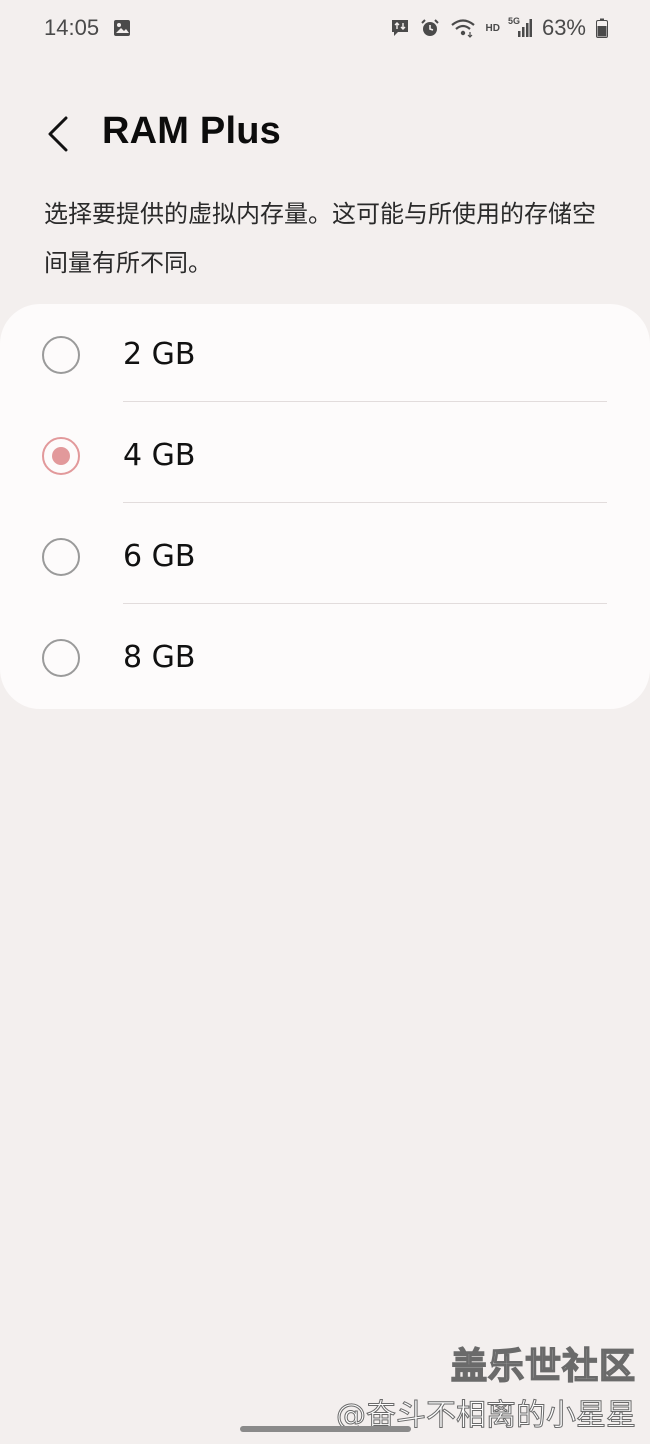 Image resolution: width=650 pixels, height=1444 pixels. I want to click on alarm-icon, so click(430, 28).